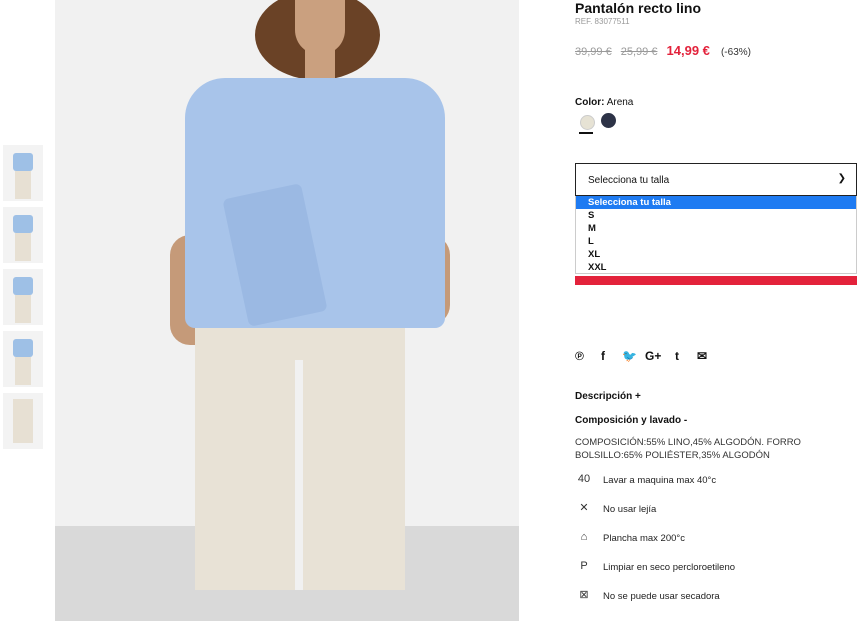  What do you see at coordinates (587, 122) in the screenshot?
I see `color-swatch-arena` at bounding box center [587, 122].